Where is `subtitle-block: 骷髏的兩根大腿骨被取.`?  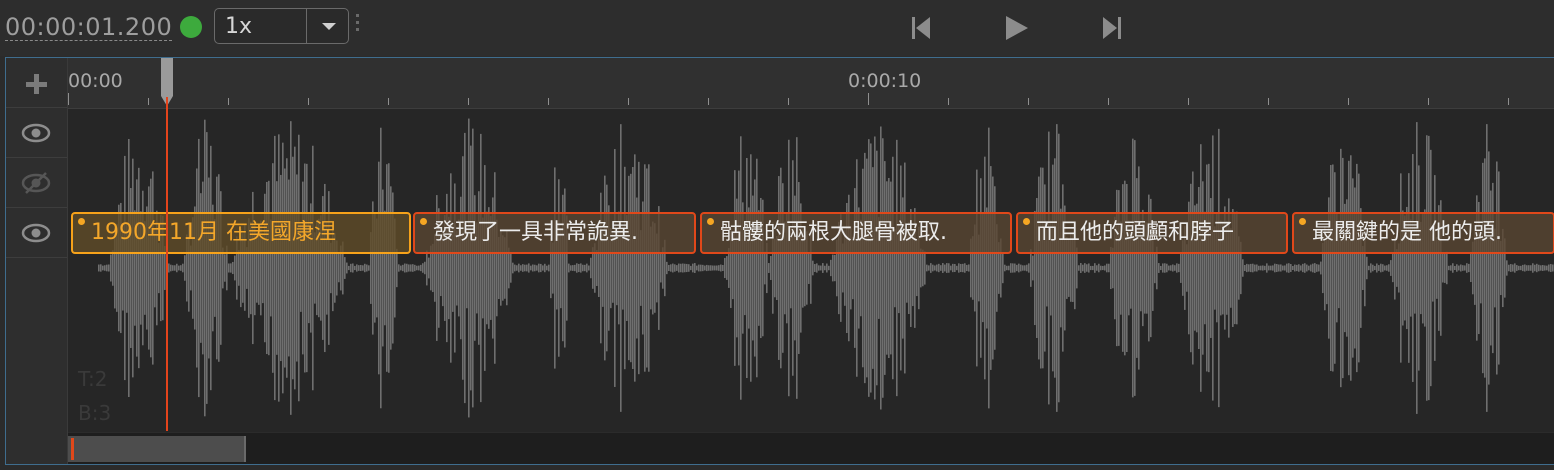
subtitle-block: 骷髏的兩根大腿骨被取. is located at coordinates (856, 233).